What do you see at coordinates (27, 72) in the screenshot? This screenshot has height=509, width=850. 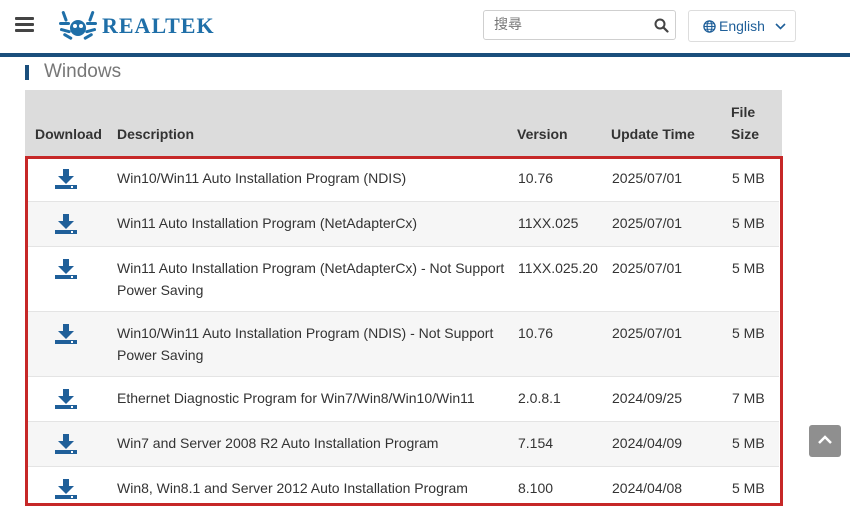 I see `section-title-marker` at bounding box center [27, 72].